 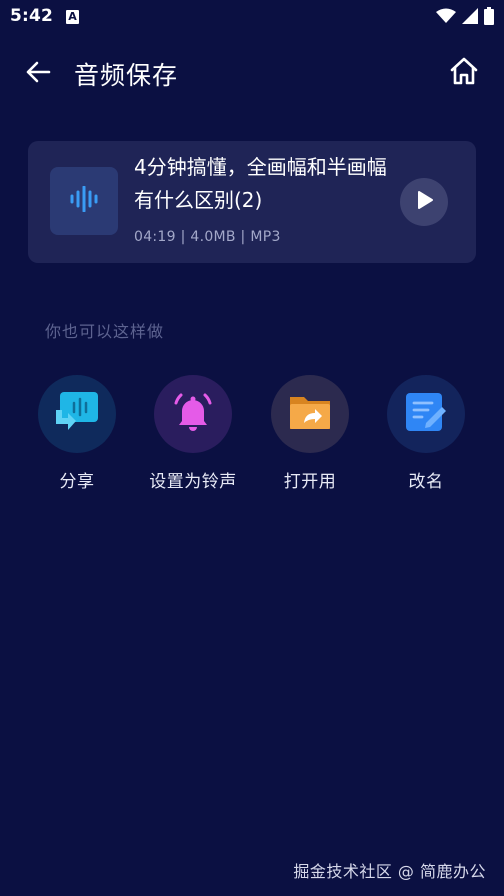 What do you see at coordinates (72, 17) in the screenshot?
I see `notification-badge: A` at bounding box center [72, 17].